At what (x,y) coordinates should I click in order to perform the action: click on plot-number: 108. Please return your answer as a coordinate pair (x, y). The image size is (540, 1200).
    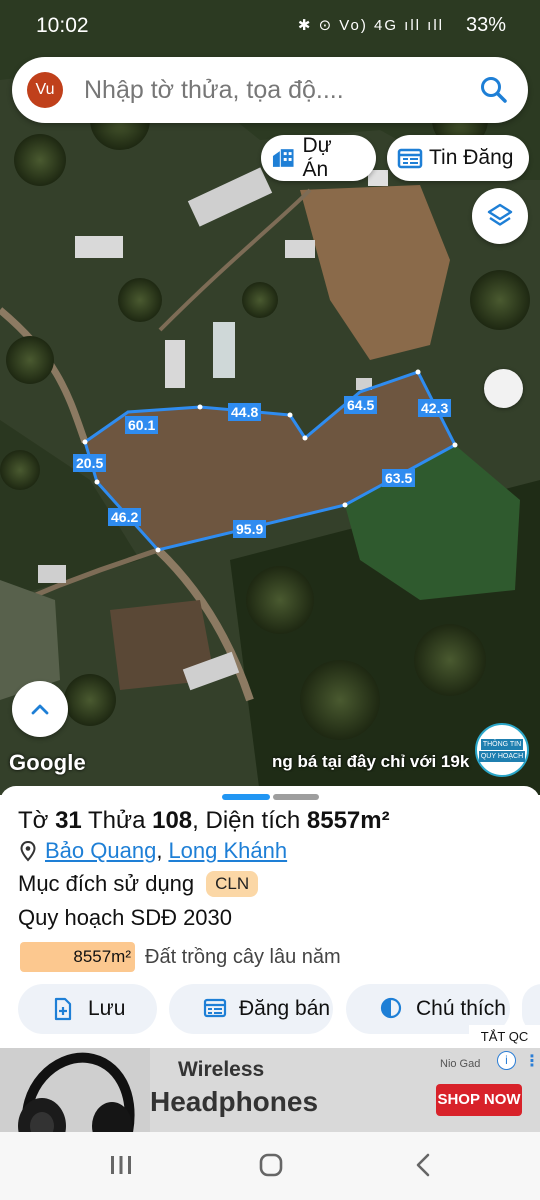
    Looking at the image, I should click on (172, 820).